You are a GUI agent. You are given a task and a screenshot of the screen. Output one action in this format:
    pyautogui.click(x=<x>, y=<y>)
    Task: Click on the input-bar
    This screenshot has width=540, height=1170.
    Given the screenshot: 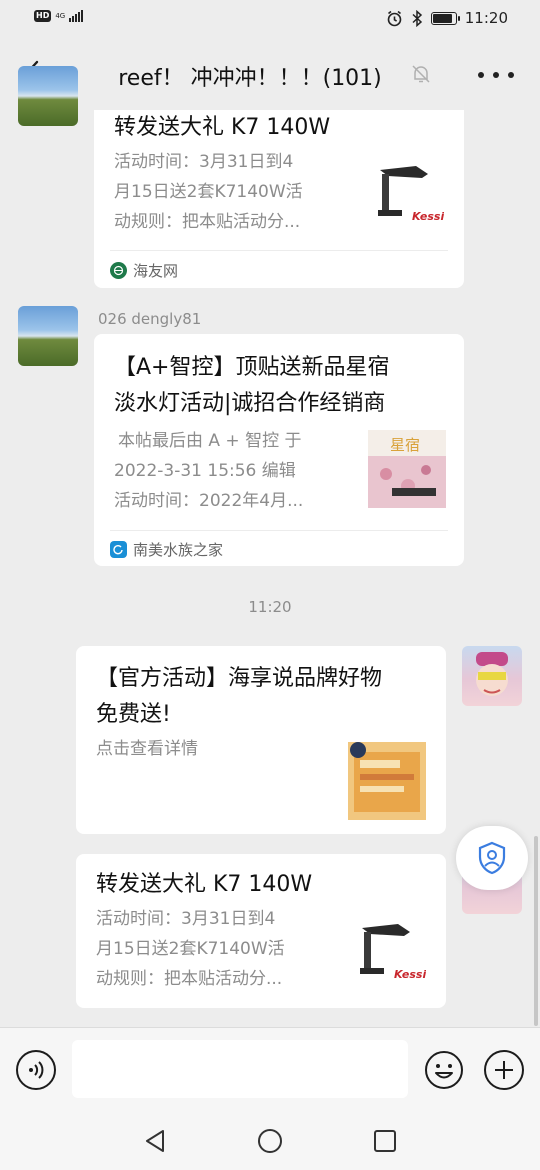 What is the action you would take?
    pyautogui.click(x=270, y=1069)
    